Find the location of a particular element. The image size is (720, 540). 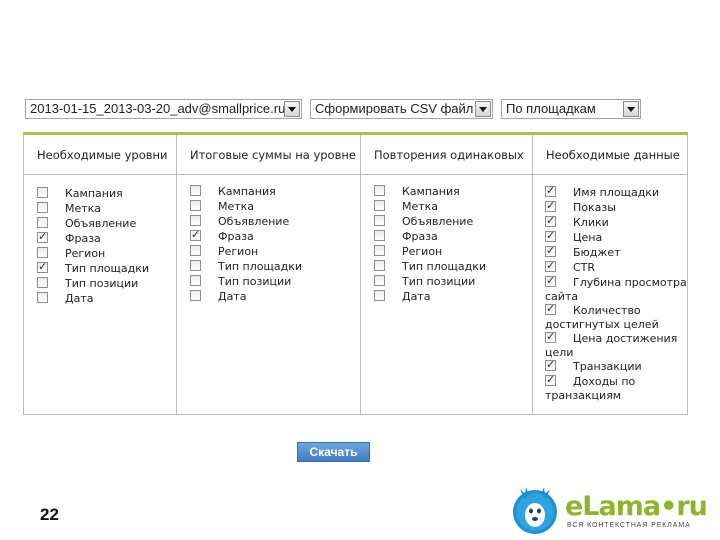

download-button: Скачать is located at coordinates (333, 452).